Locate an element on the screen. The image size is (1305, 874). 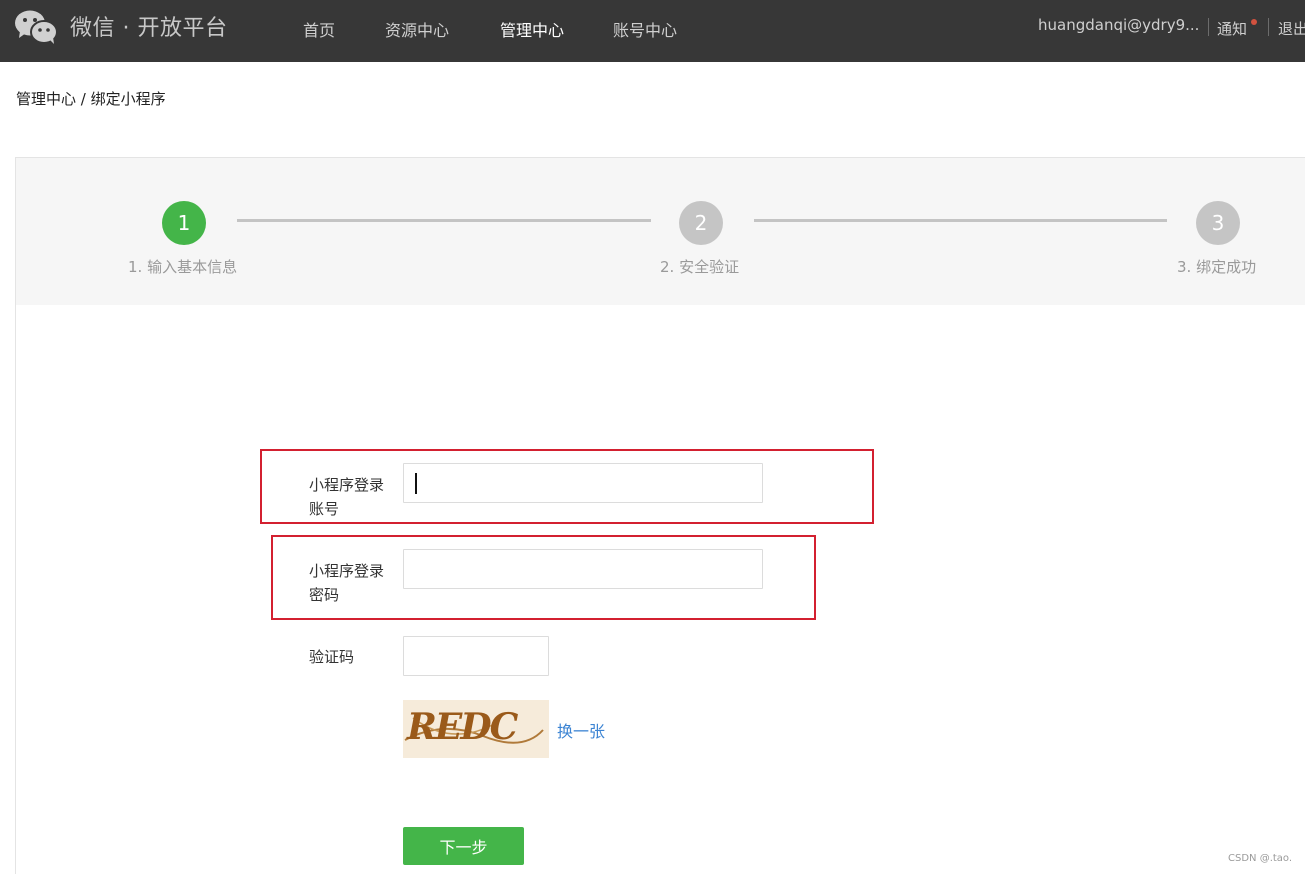
step-2-circle: 2 is located at coordinates (701, 223).